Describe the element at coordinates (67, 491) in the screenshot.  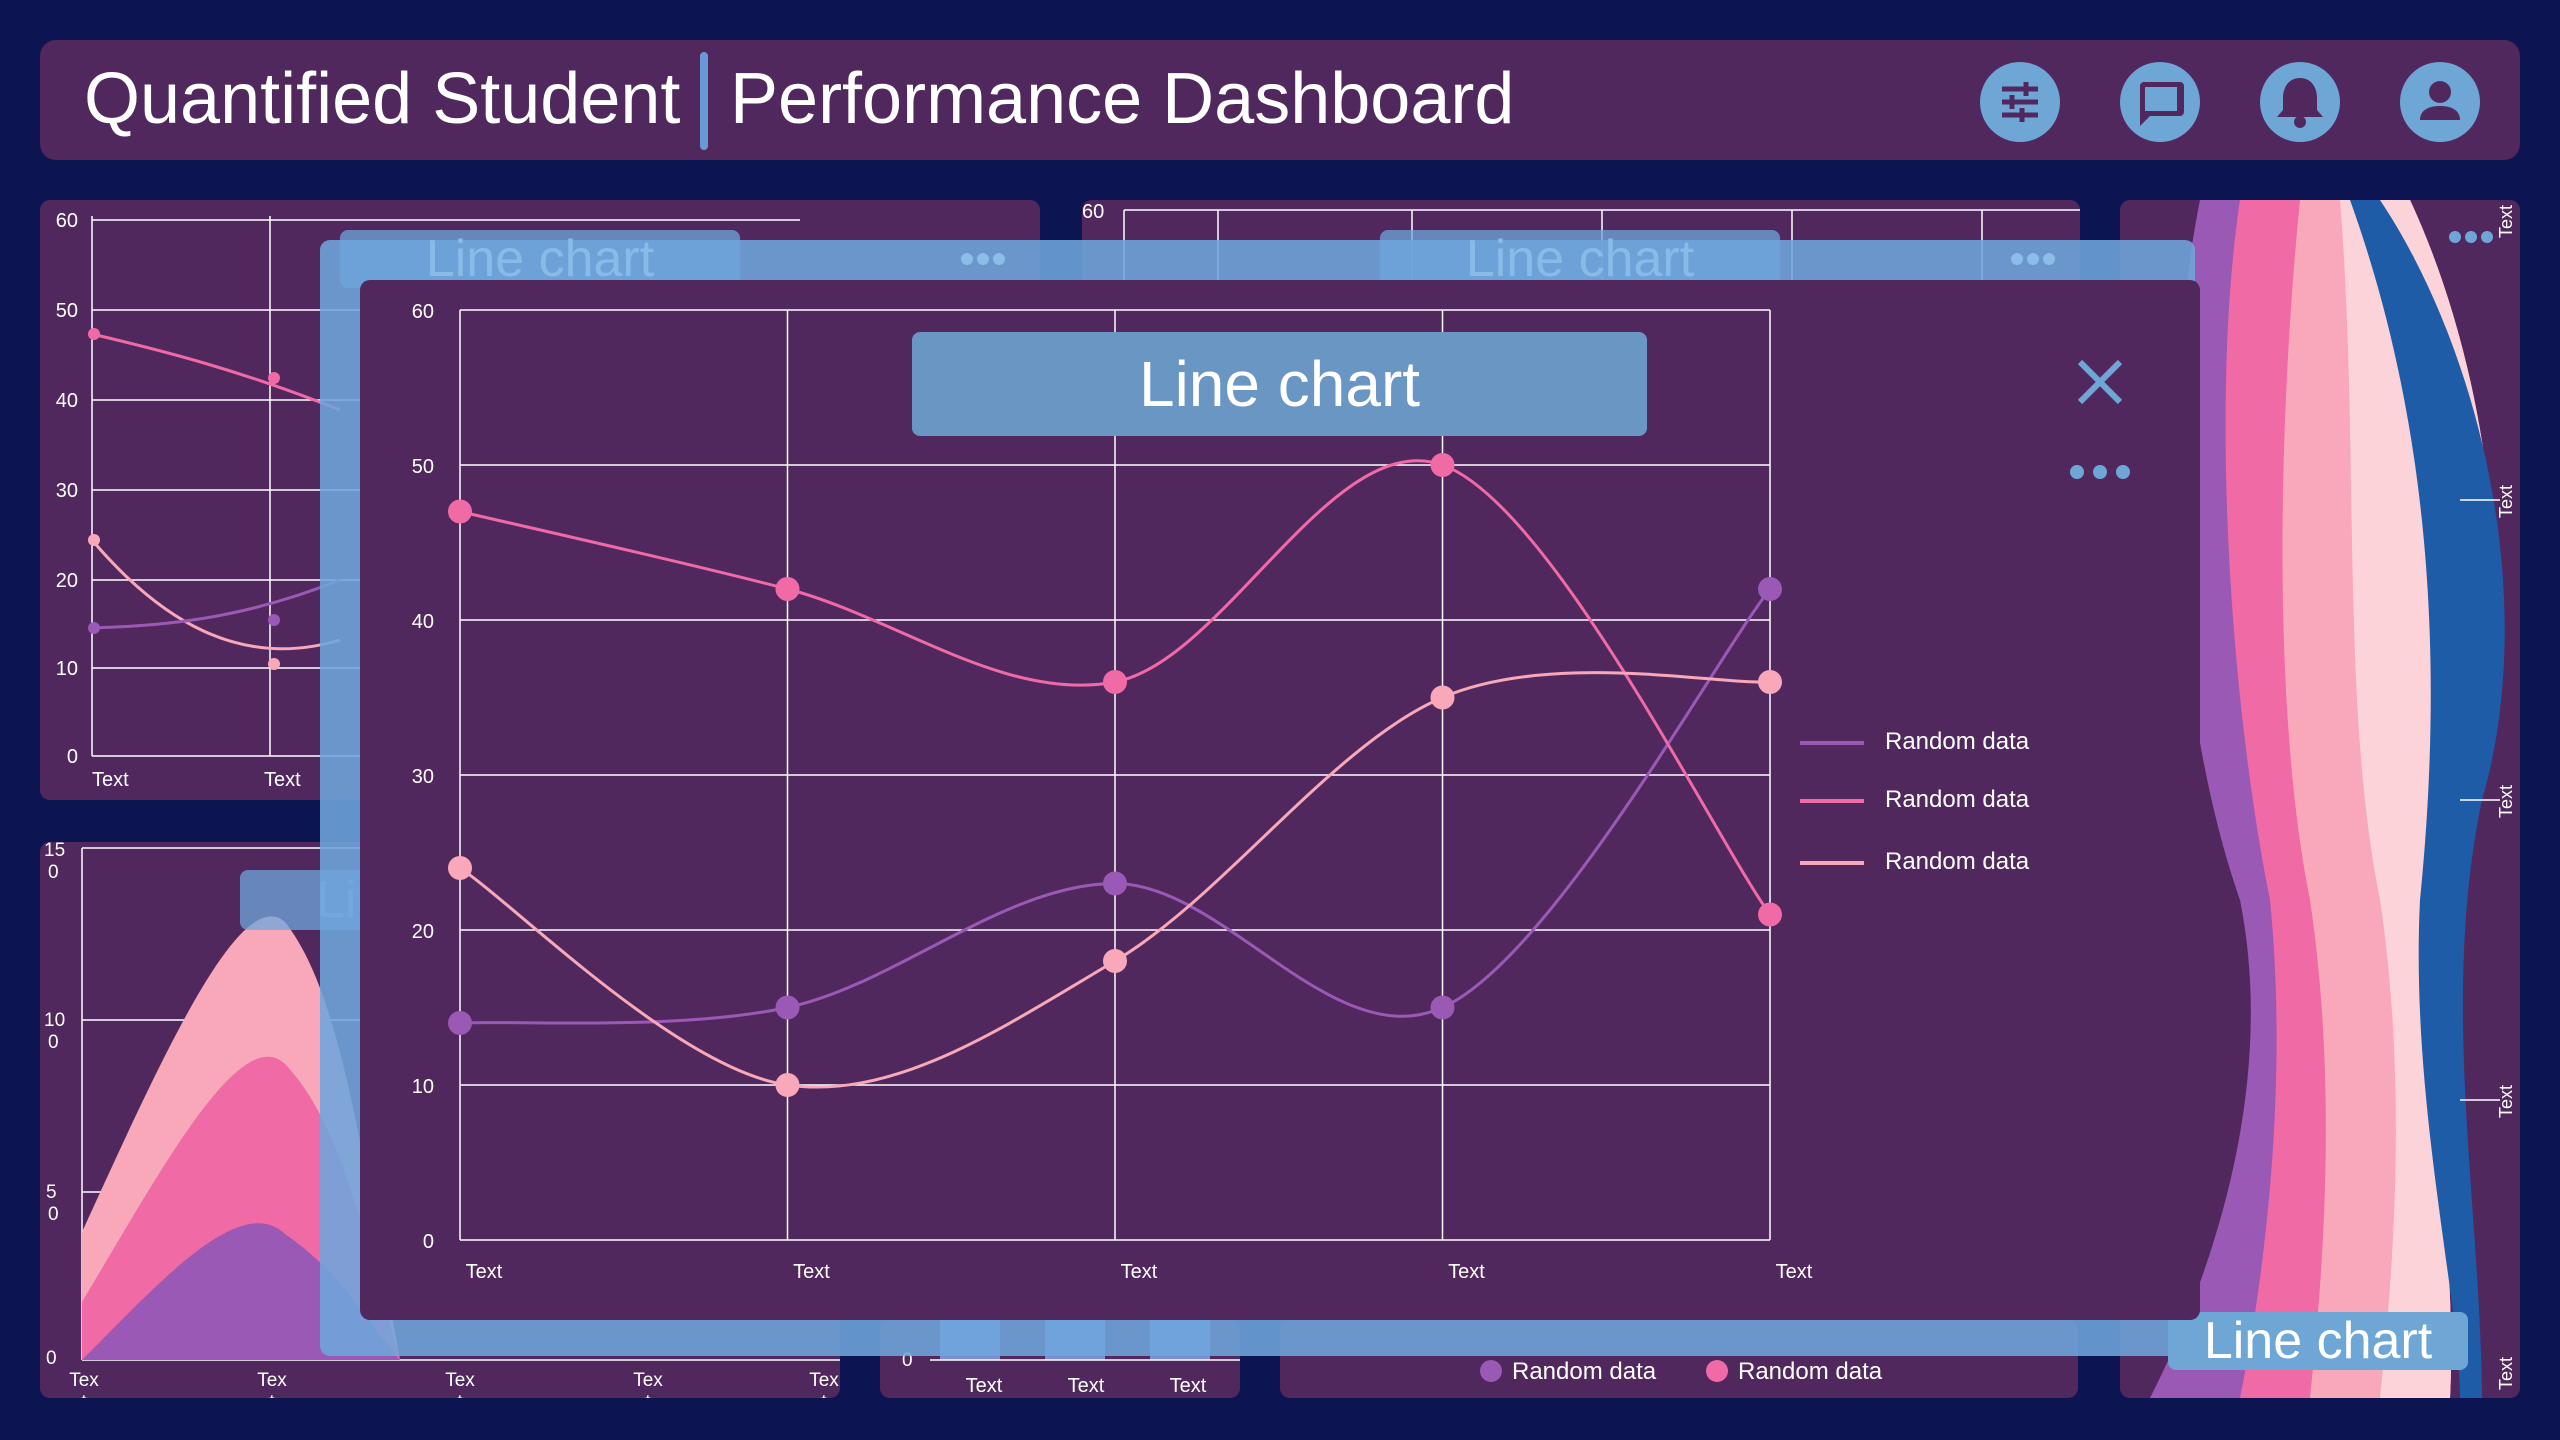
I see `tick-label: 30` at that location.